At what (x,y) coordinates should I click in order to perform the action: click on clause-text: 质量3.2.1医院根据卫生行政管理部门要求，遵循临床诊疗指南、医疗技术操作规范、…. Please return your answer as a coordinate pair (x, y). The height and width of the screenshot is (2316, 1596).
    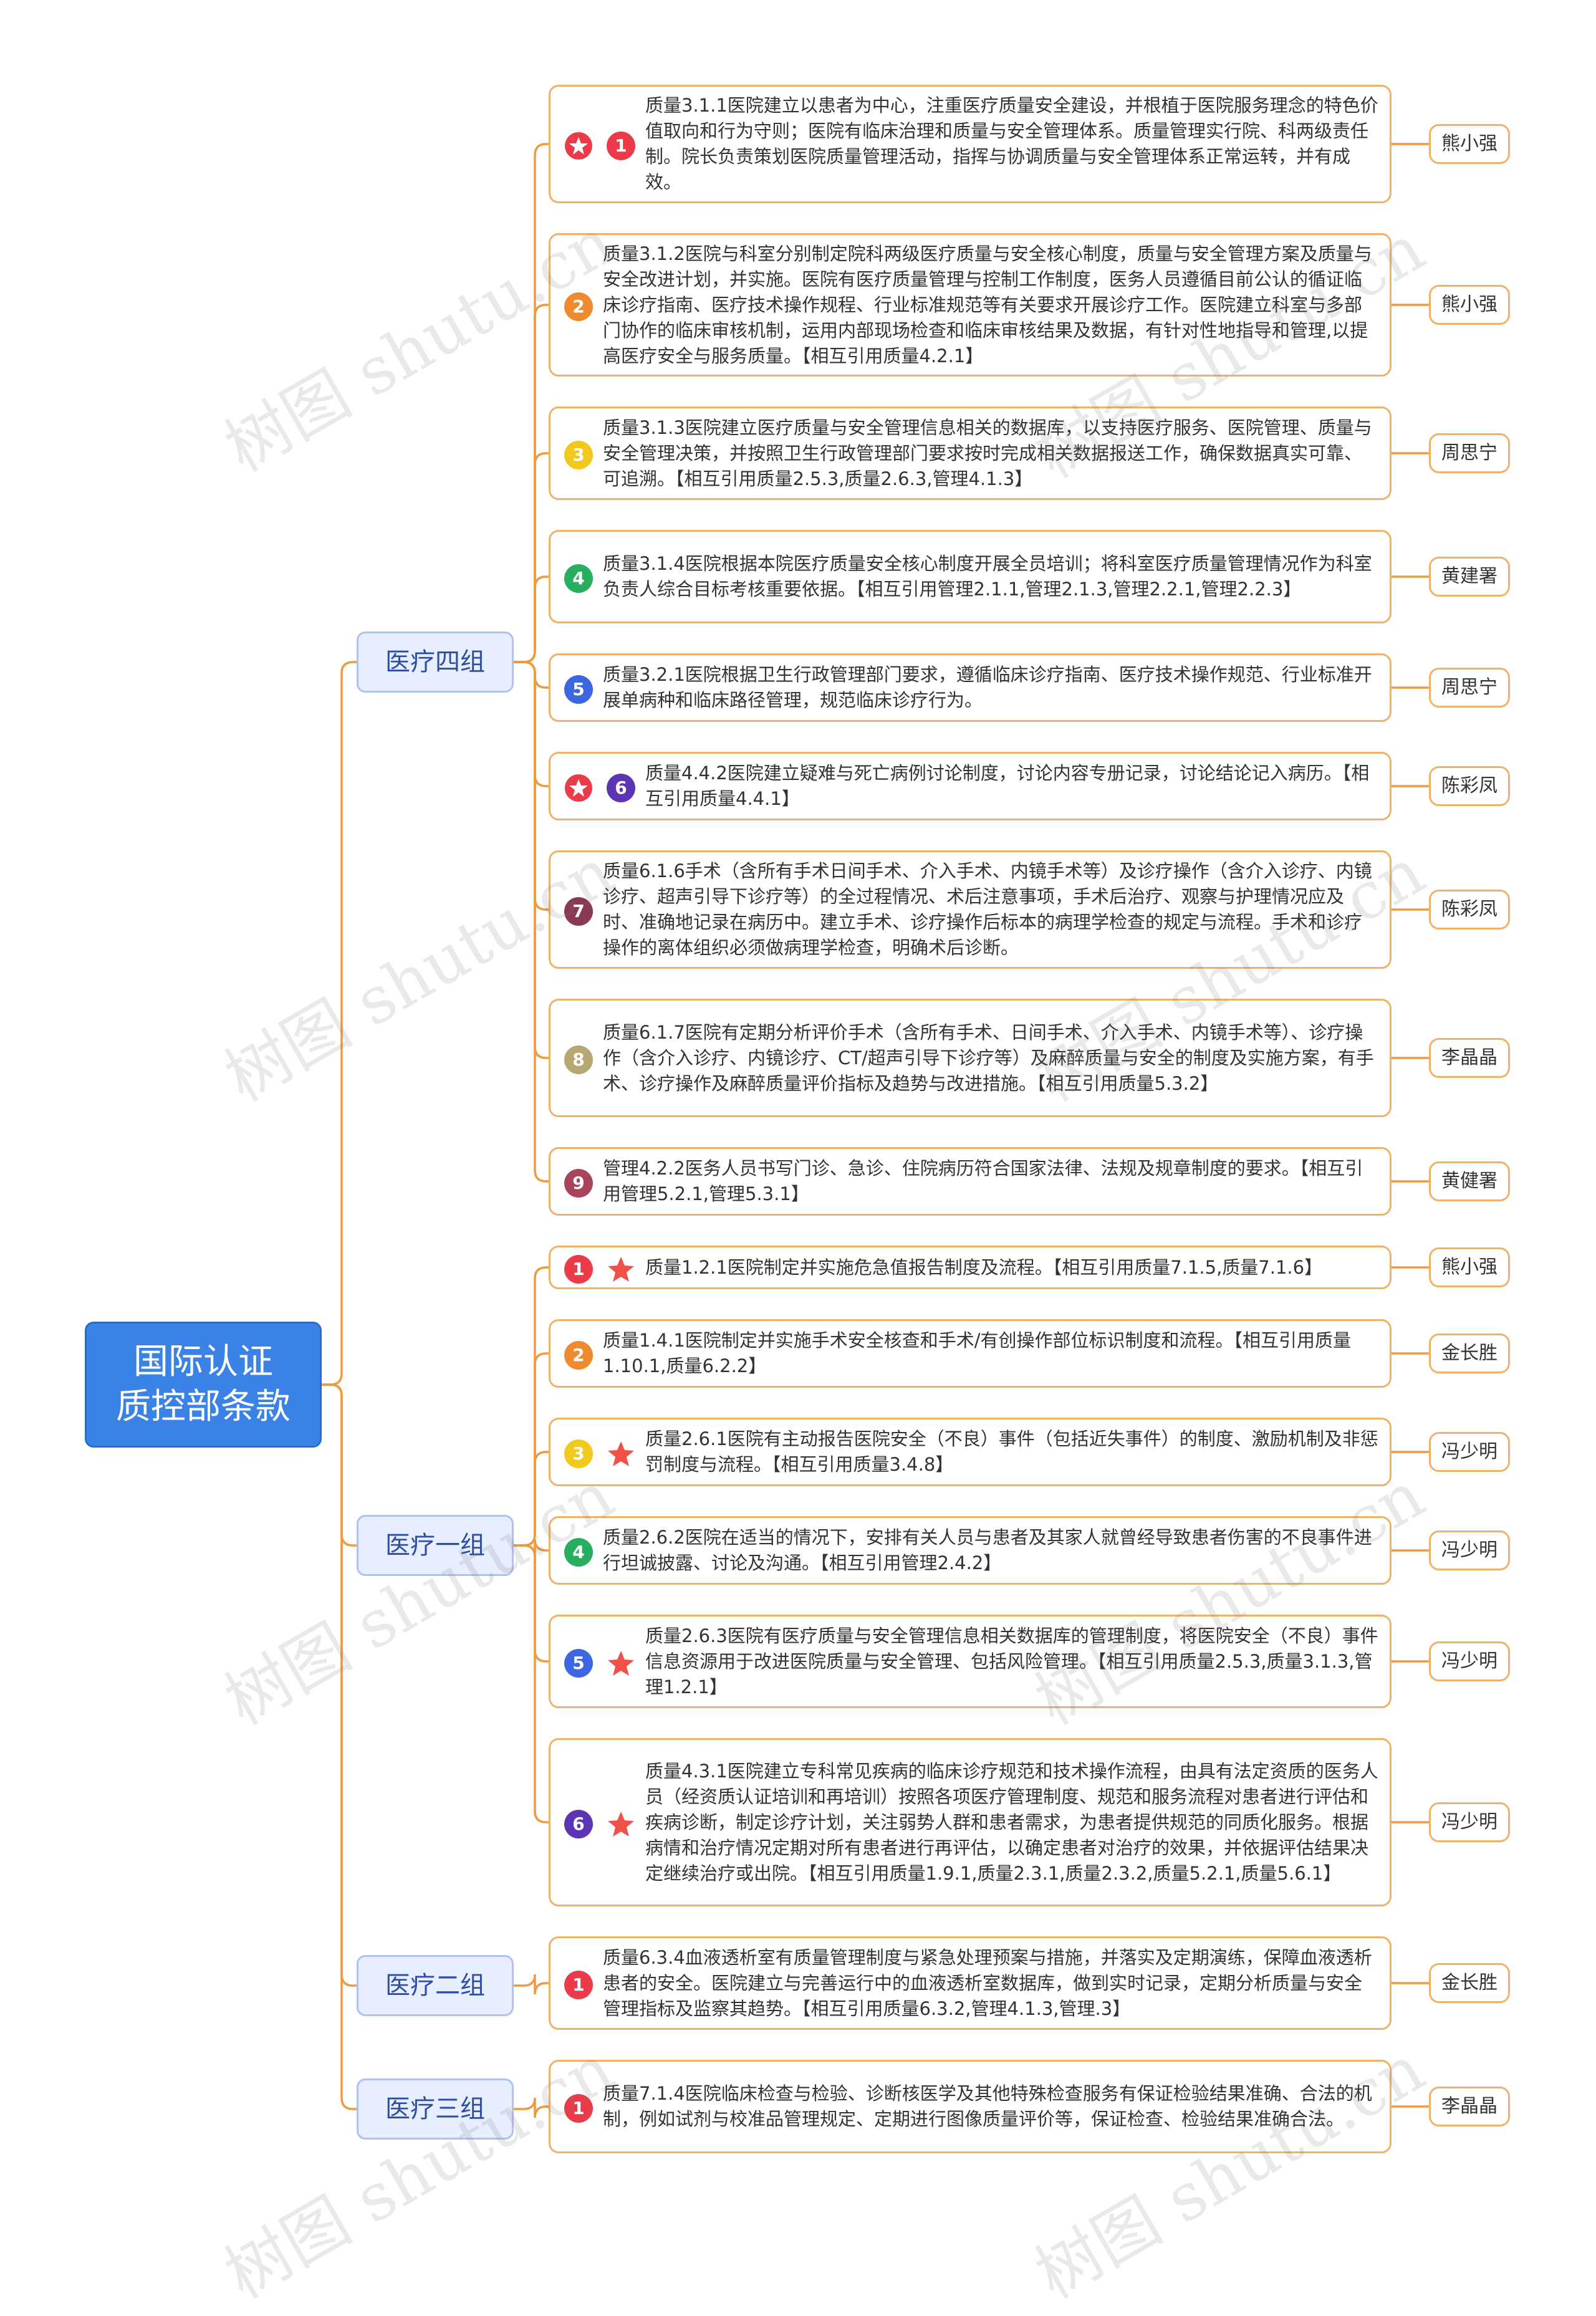
    Looking at the image, I should click on (987, 687).